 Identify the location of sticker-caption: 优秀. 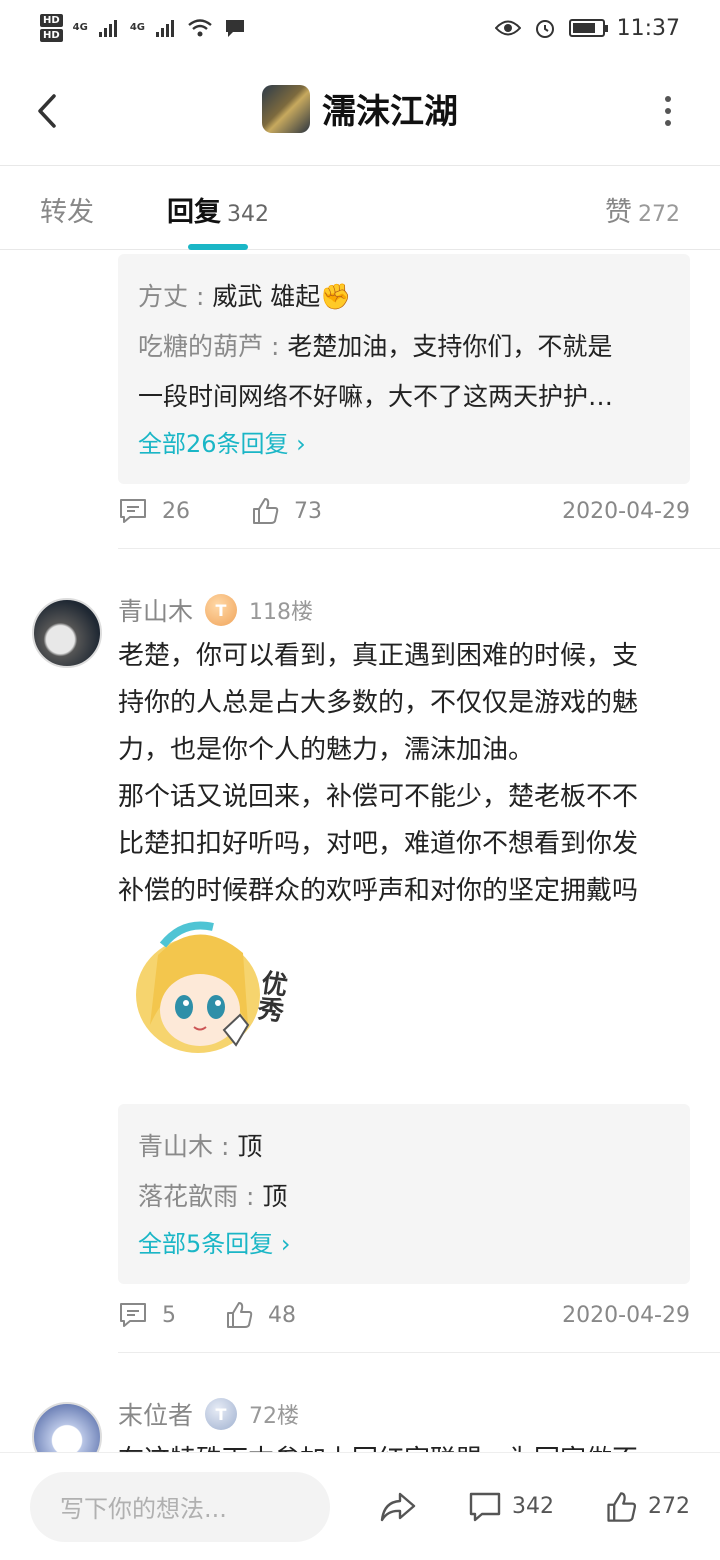
(271, 996).